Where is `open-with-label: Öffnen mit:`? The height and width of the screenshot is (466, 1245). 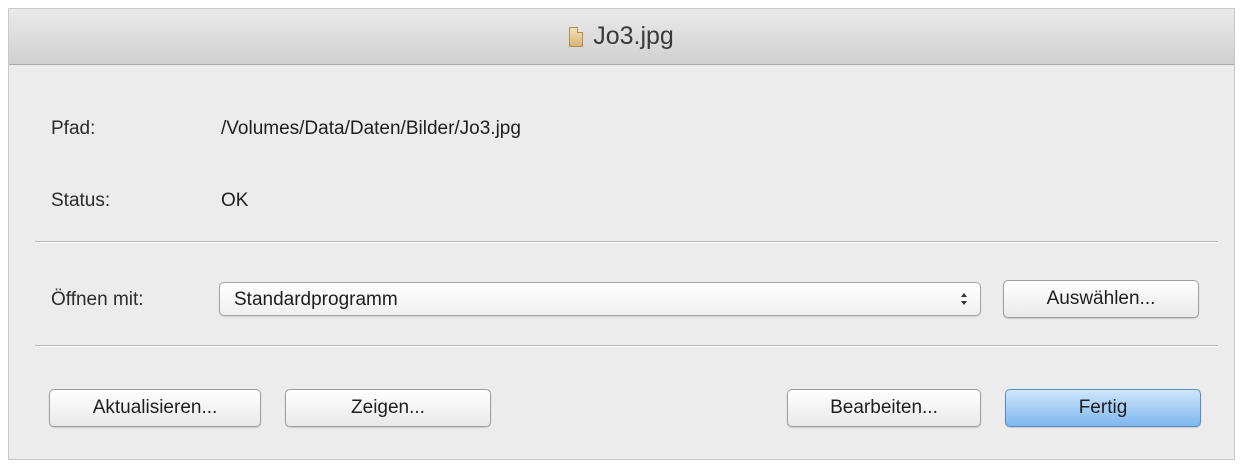 open-with-label: Öffnen mit: is located at coordinates (97, 299).